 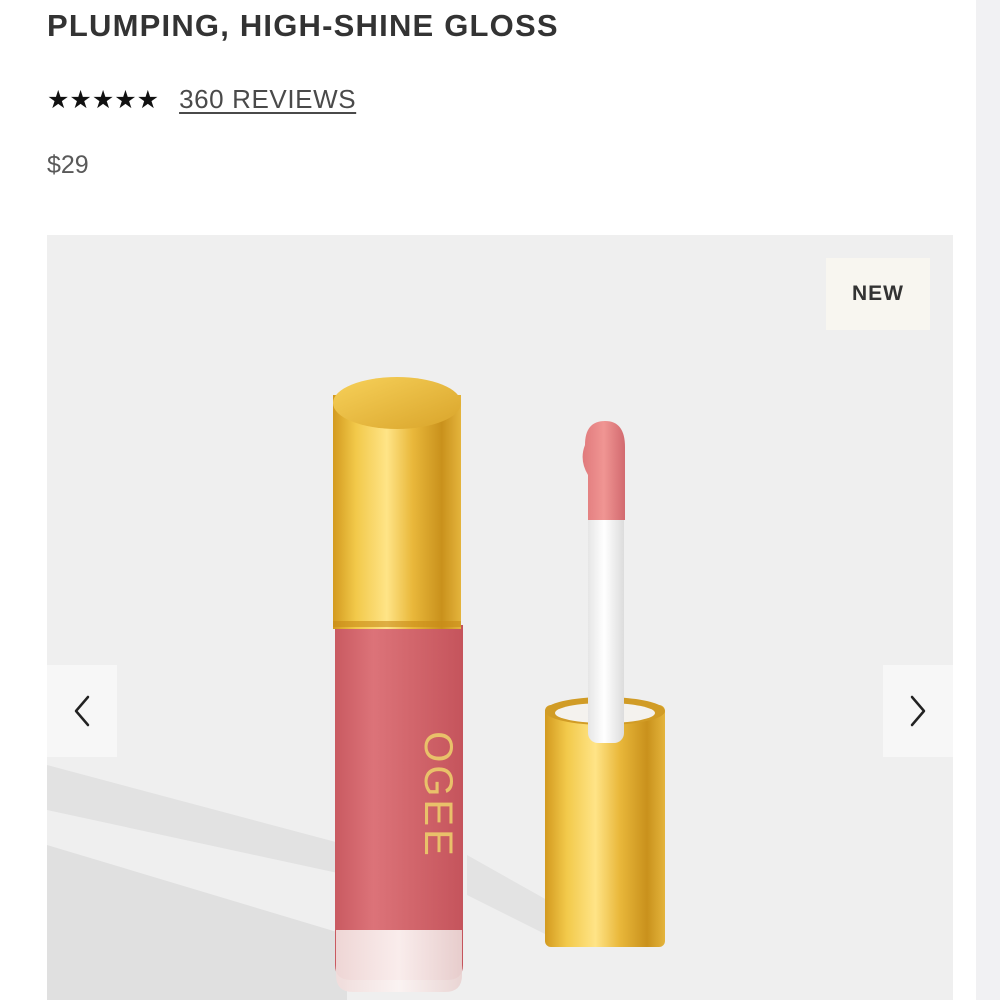 I want to click on brand-mark: OGEE, so click(x=438, y=795).